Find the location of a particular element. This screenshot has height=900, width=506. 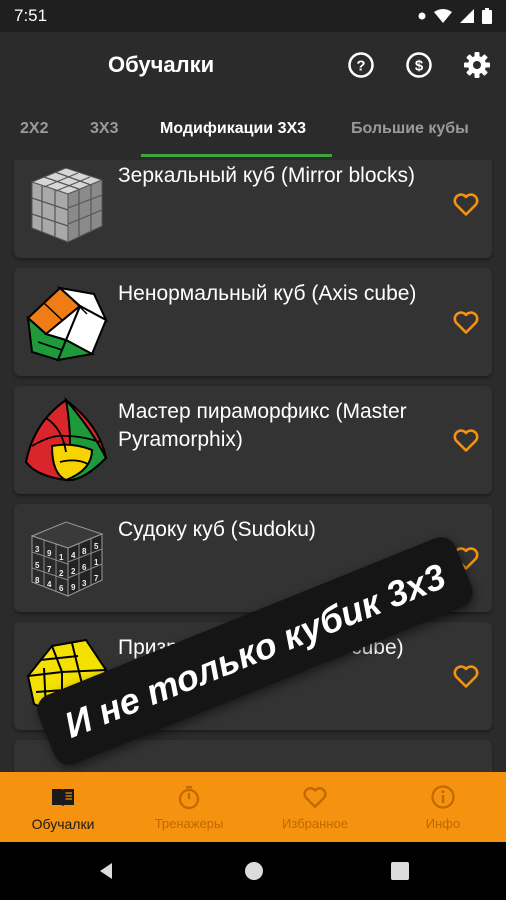

nav-lessons: Обучалки is located at coordinates (63, 807).